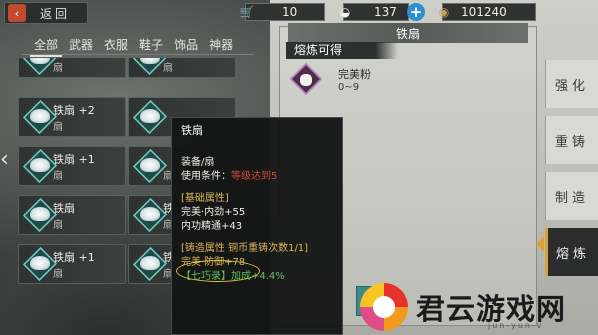 Image resolution: width=598 pixels, height=335 pixels. What do you see at coordinates (6, 160) in the screenshot?
I see `scroll-left-arrow-icon: ‹` at bounding box center [6, 160].